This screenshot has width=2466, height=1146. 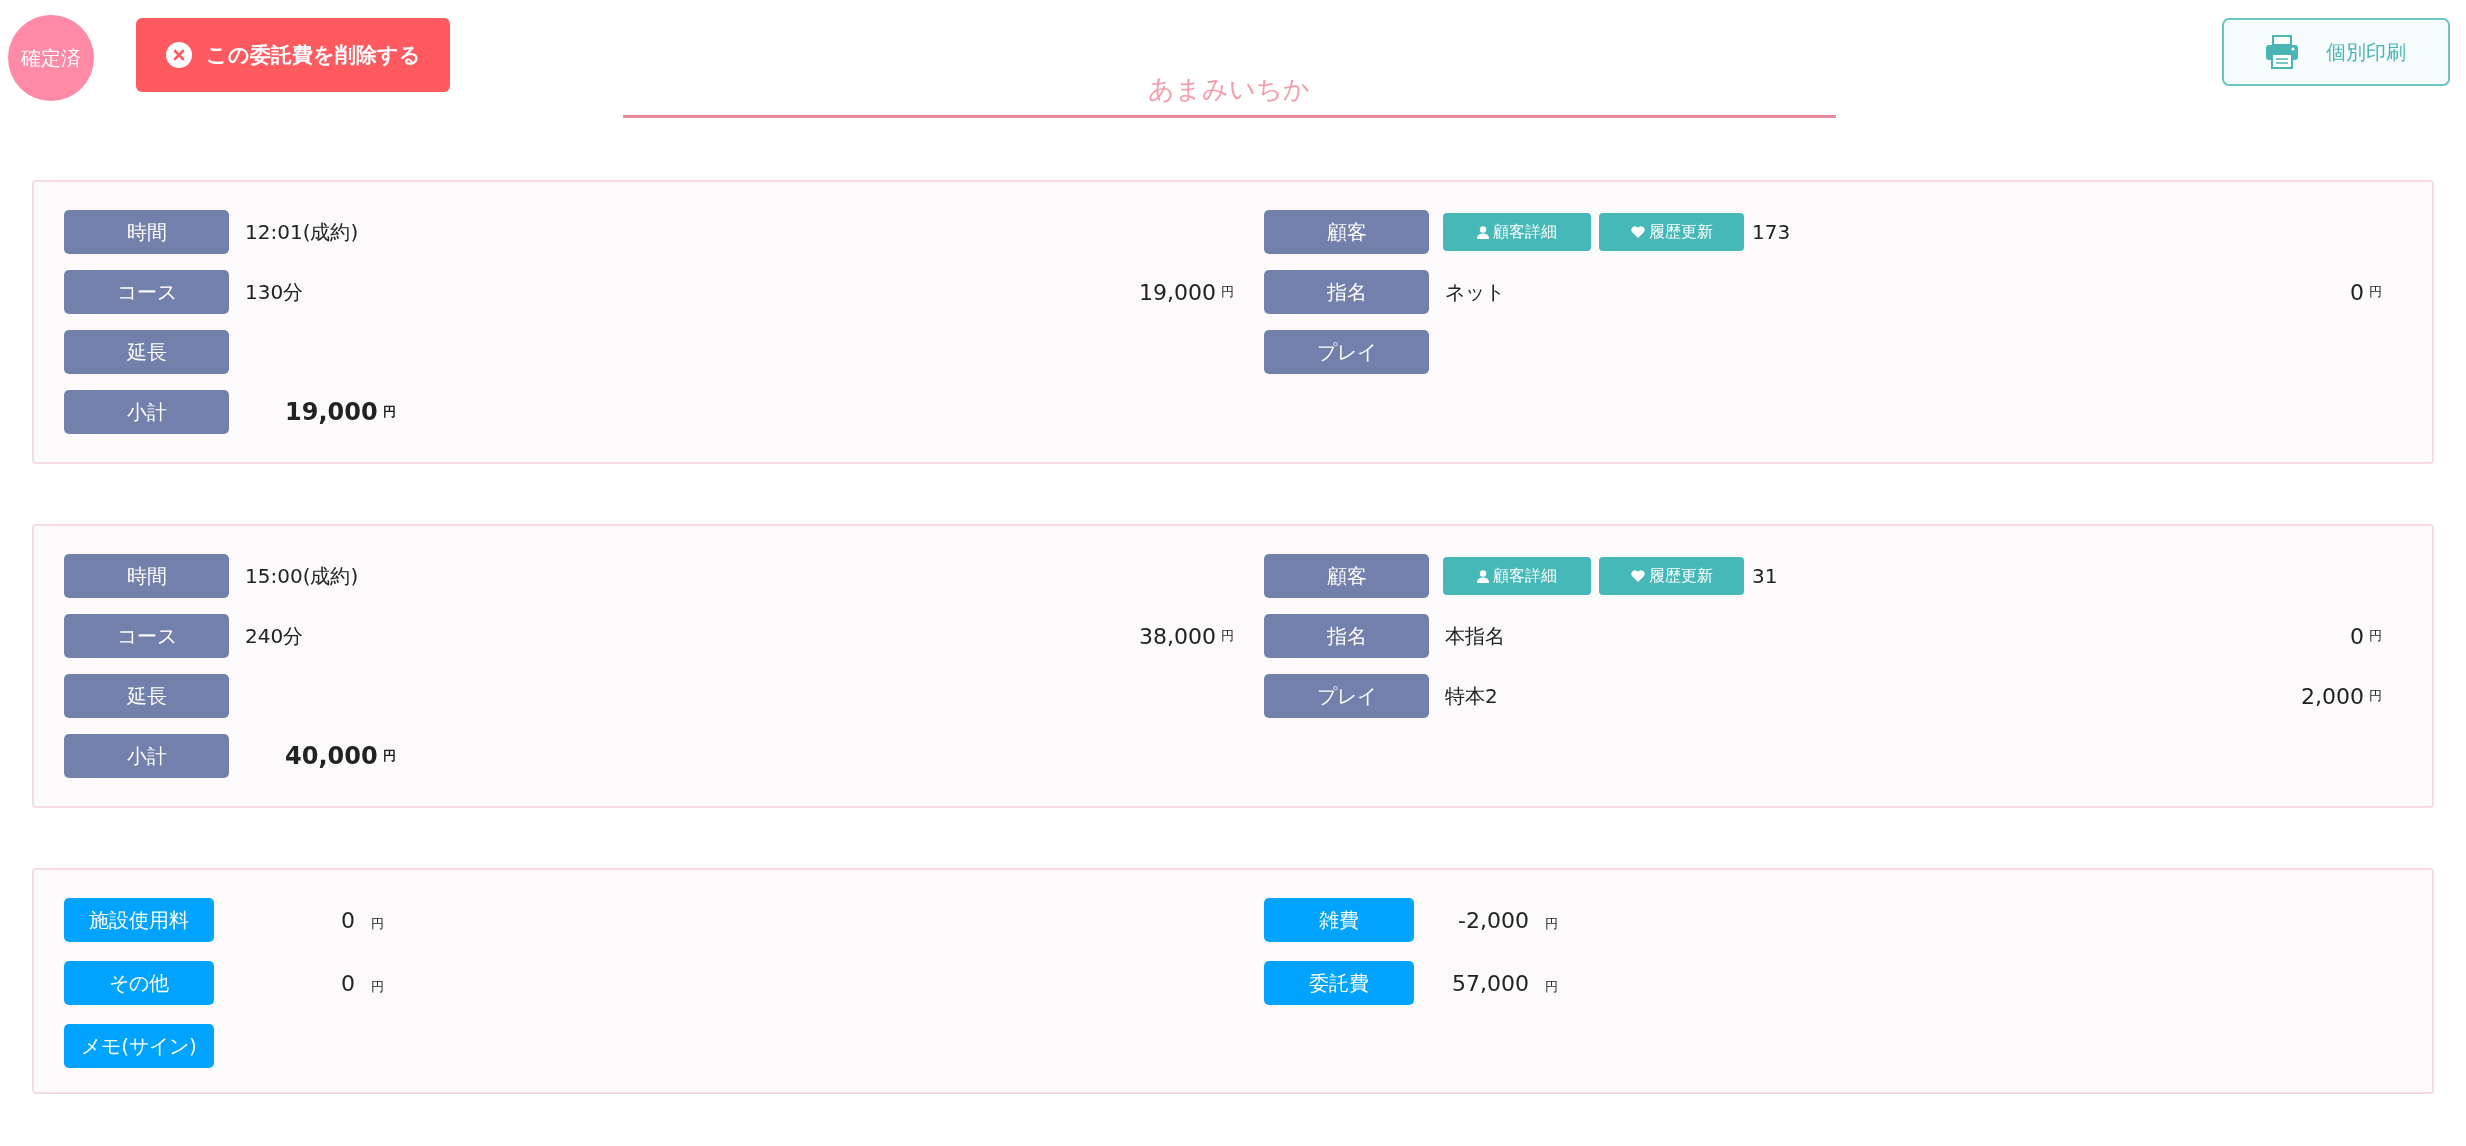 What do you see at coordinates (1229, 95) in the screenshot?
I see `page-title: あまみいちか` at bounding box center [1229, 95].